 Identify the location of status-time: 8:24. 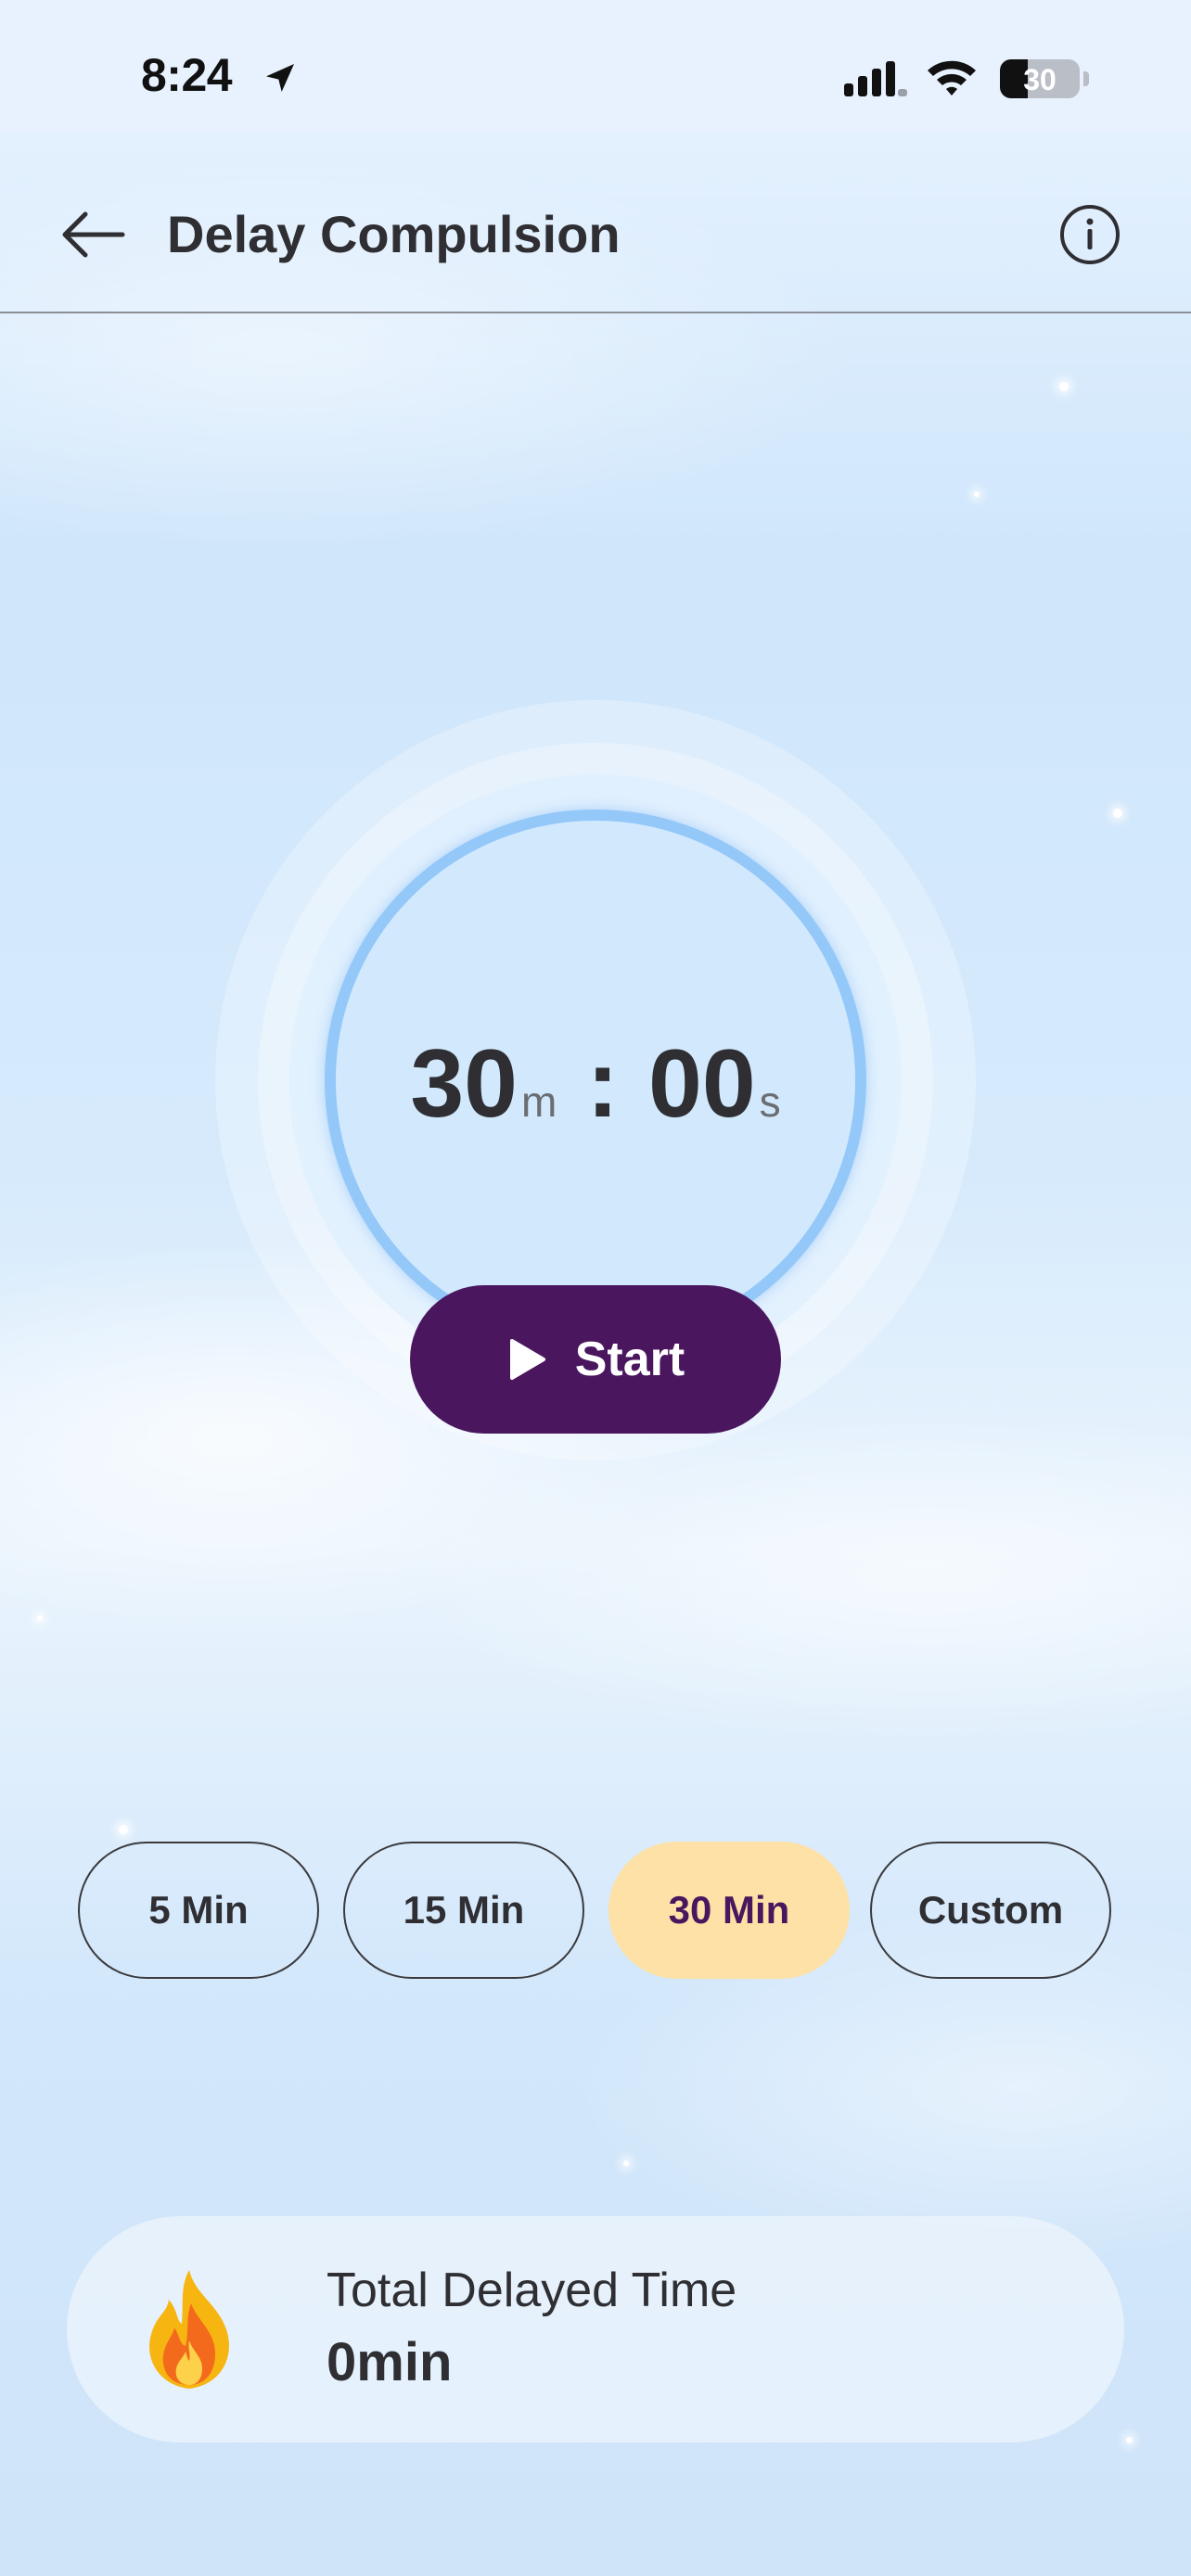
(187, 75).